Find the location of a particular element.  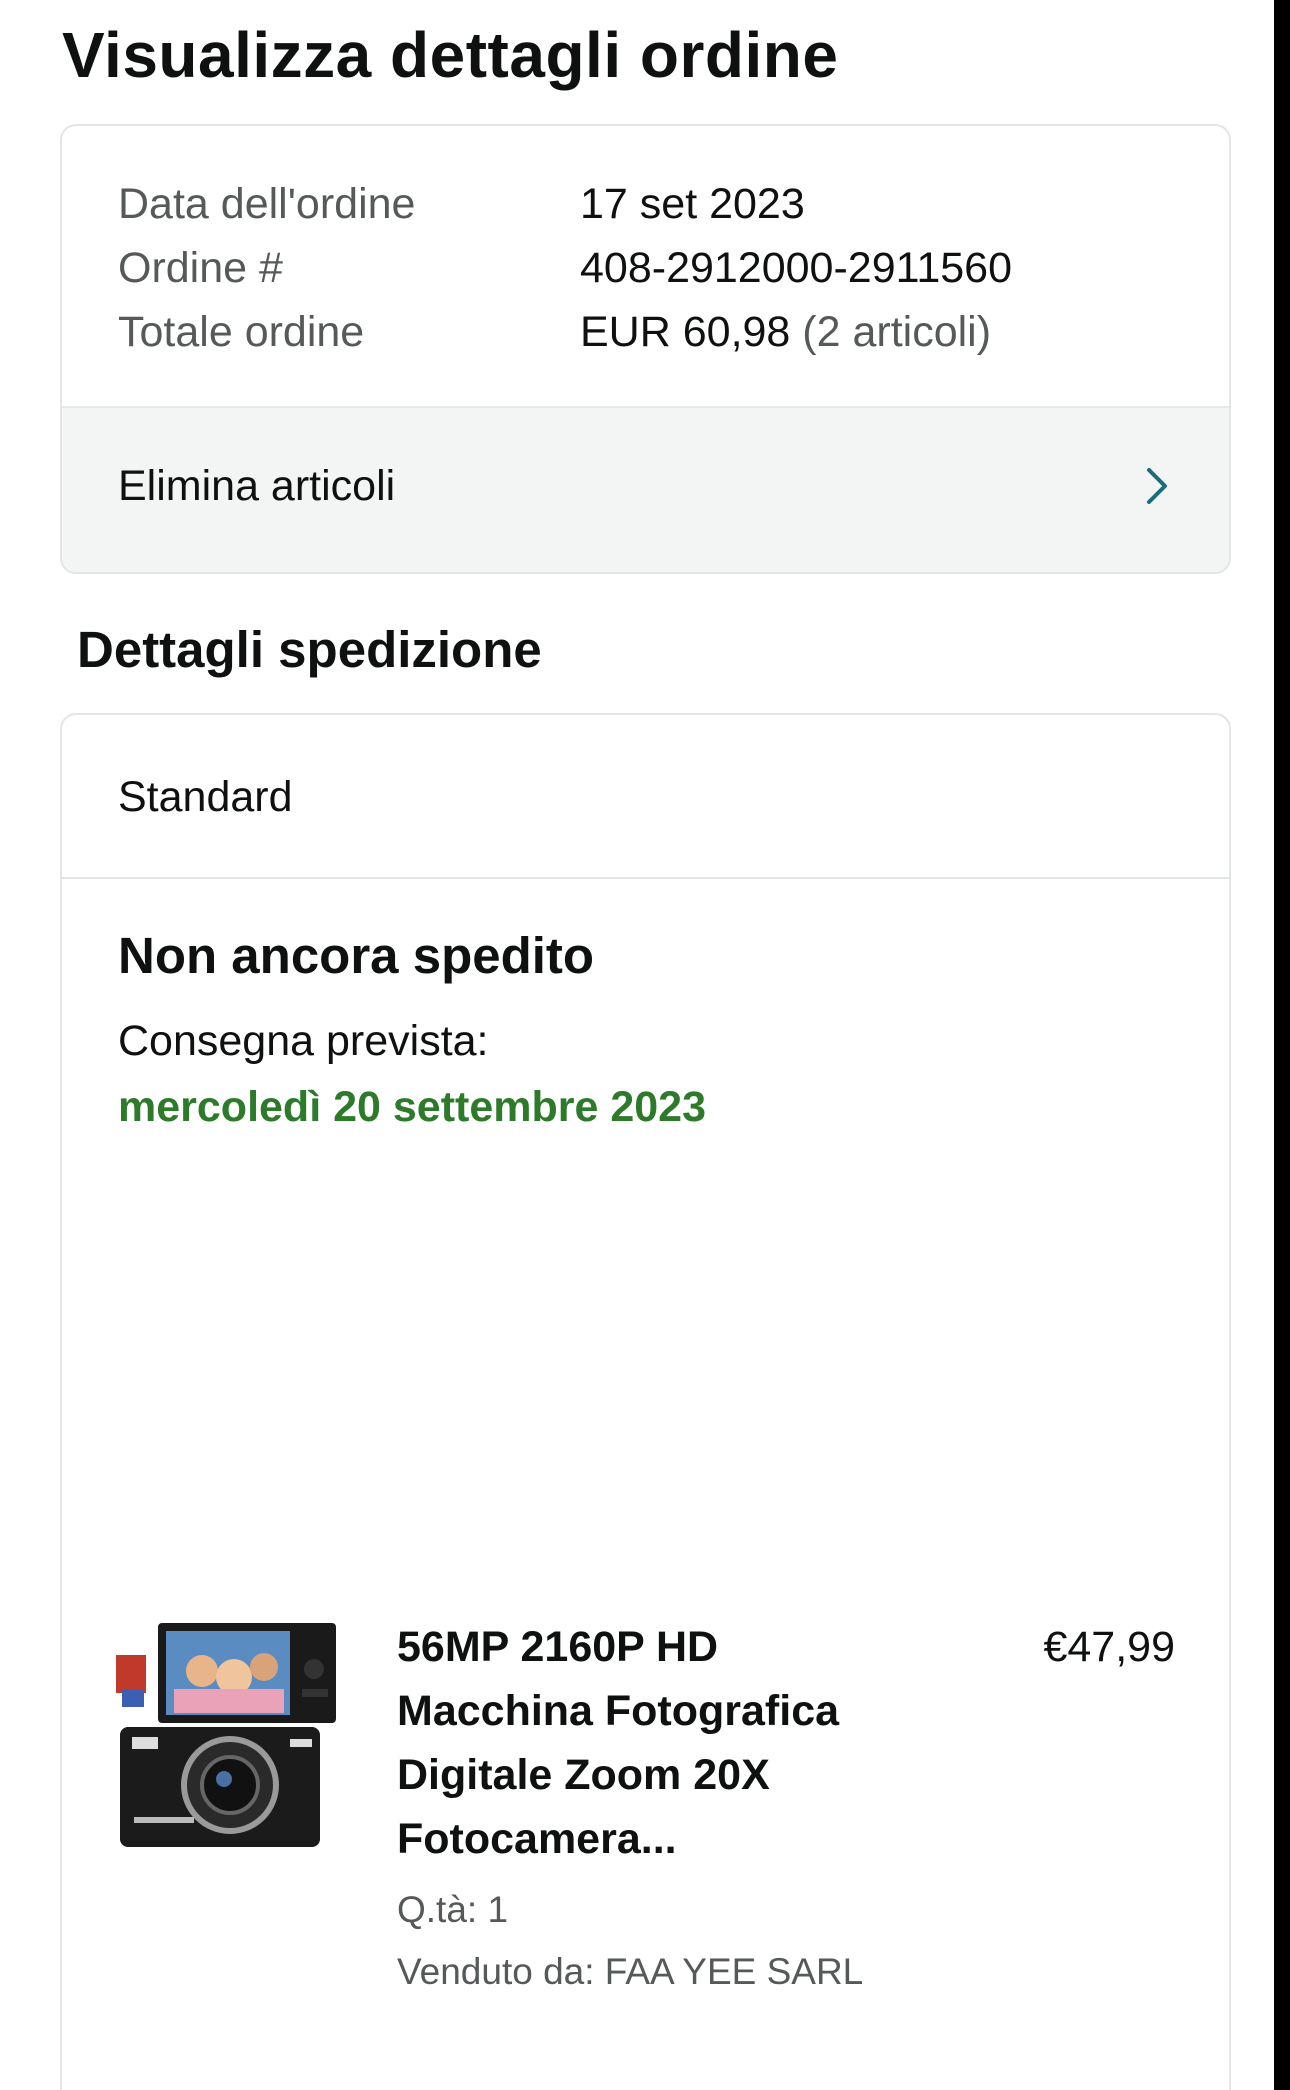

item-title-line: Digitale Zoom 20X is located at coordinates (583, 1775).